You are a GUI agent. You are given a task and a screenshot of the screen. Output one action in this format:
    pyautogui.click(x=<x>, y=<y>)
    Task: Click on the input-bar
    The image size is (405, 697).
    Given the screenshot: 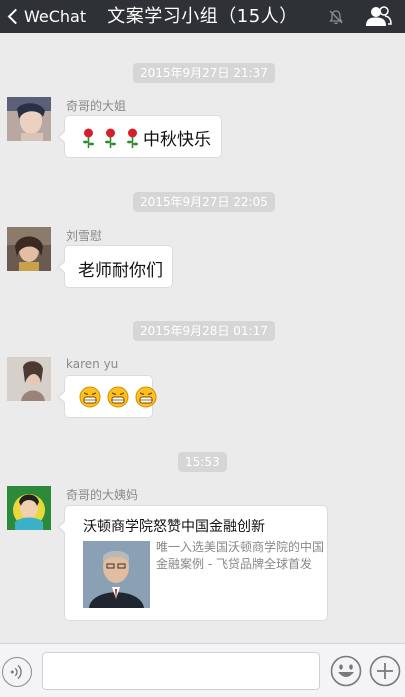 What is the action you would take?
    pyautogui.click(x=202, y=670)
    